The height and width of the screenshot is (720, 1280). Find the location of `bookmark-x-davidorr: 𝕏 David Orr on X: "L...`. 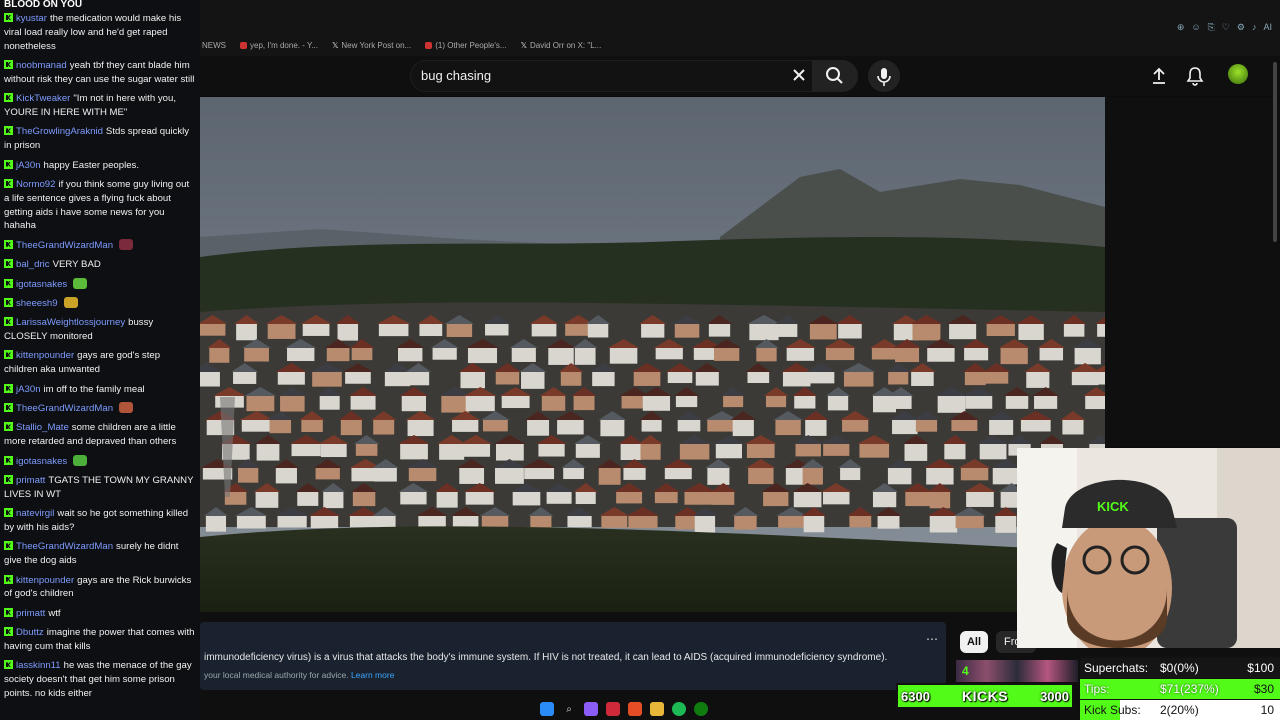

bookmark-x-davidorr: 𝕏 David Orr on X: "L... is located at coordinates (561, 45).